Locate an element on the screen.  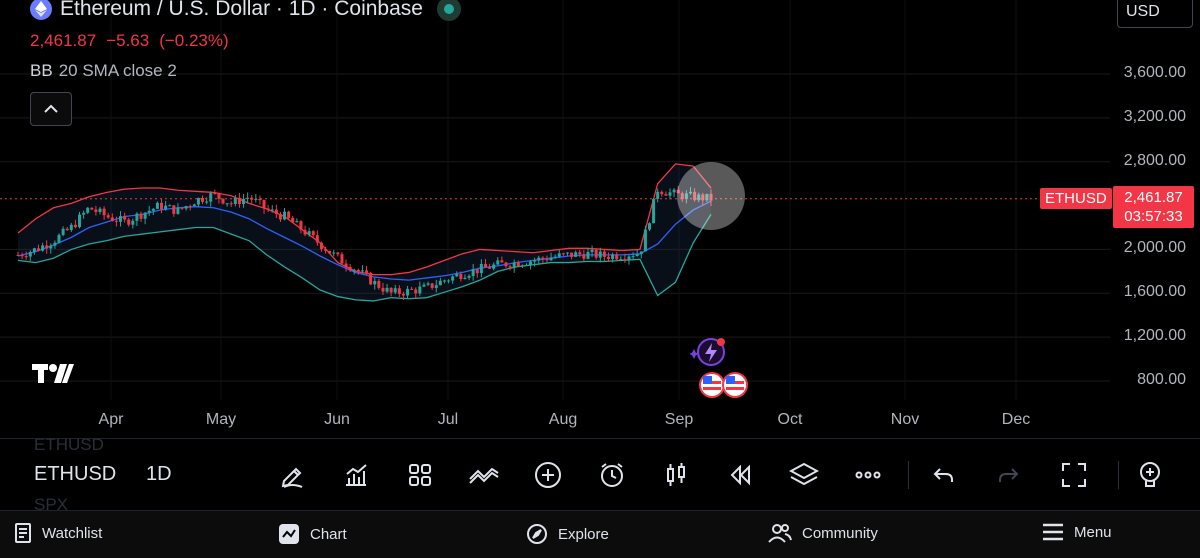
price-axis-label: 3,600.00 is located at coordinates (1154, 72).